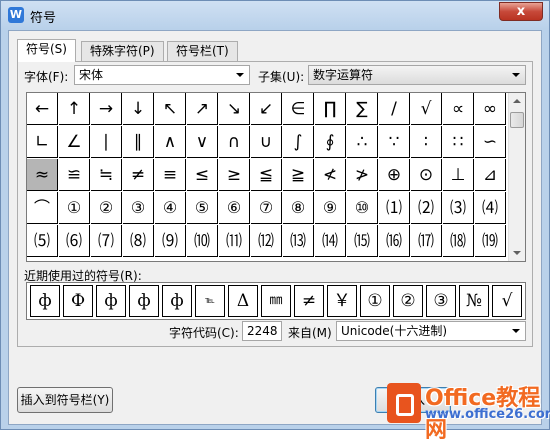 The height and width of the screenshot is (444, 550). I want to click on insert-to-symbol-bar-button: 插入到符号栏(Y), so click(65, 400).